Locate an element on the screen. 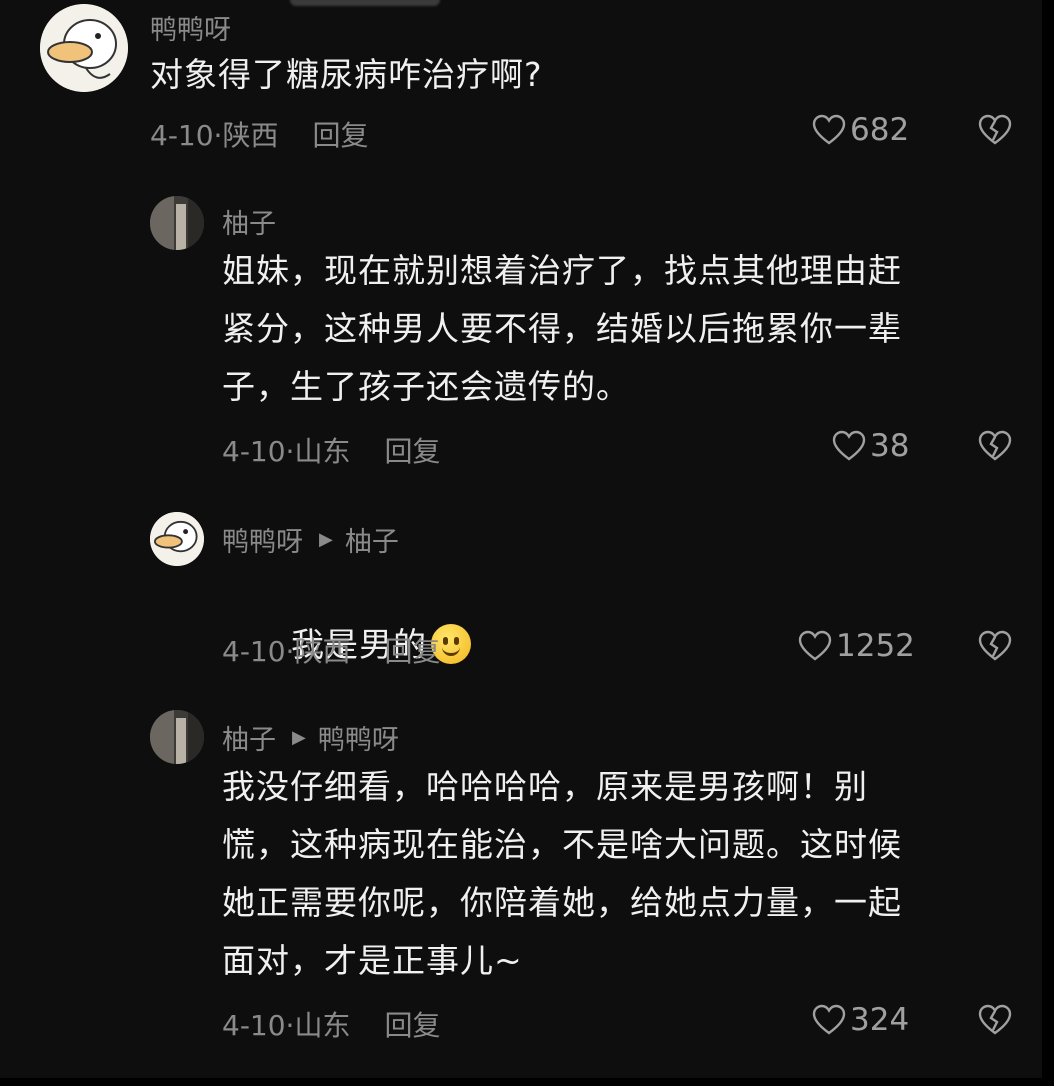 This screenshot has height=1086, width=1054. like-button: 1252 is located at coordinates (856, 646).